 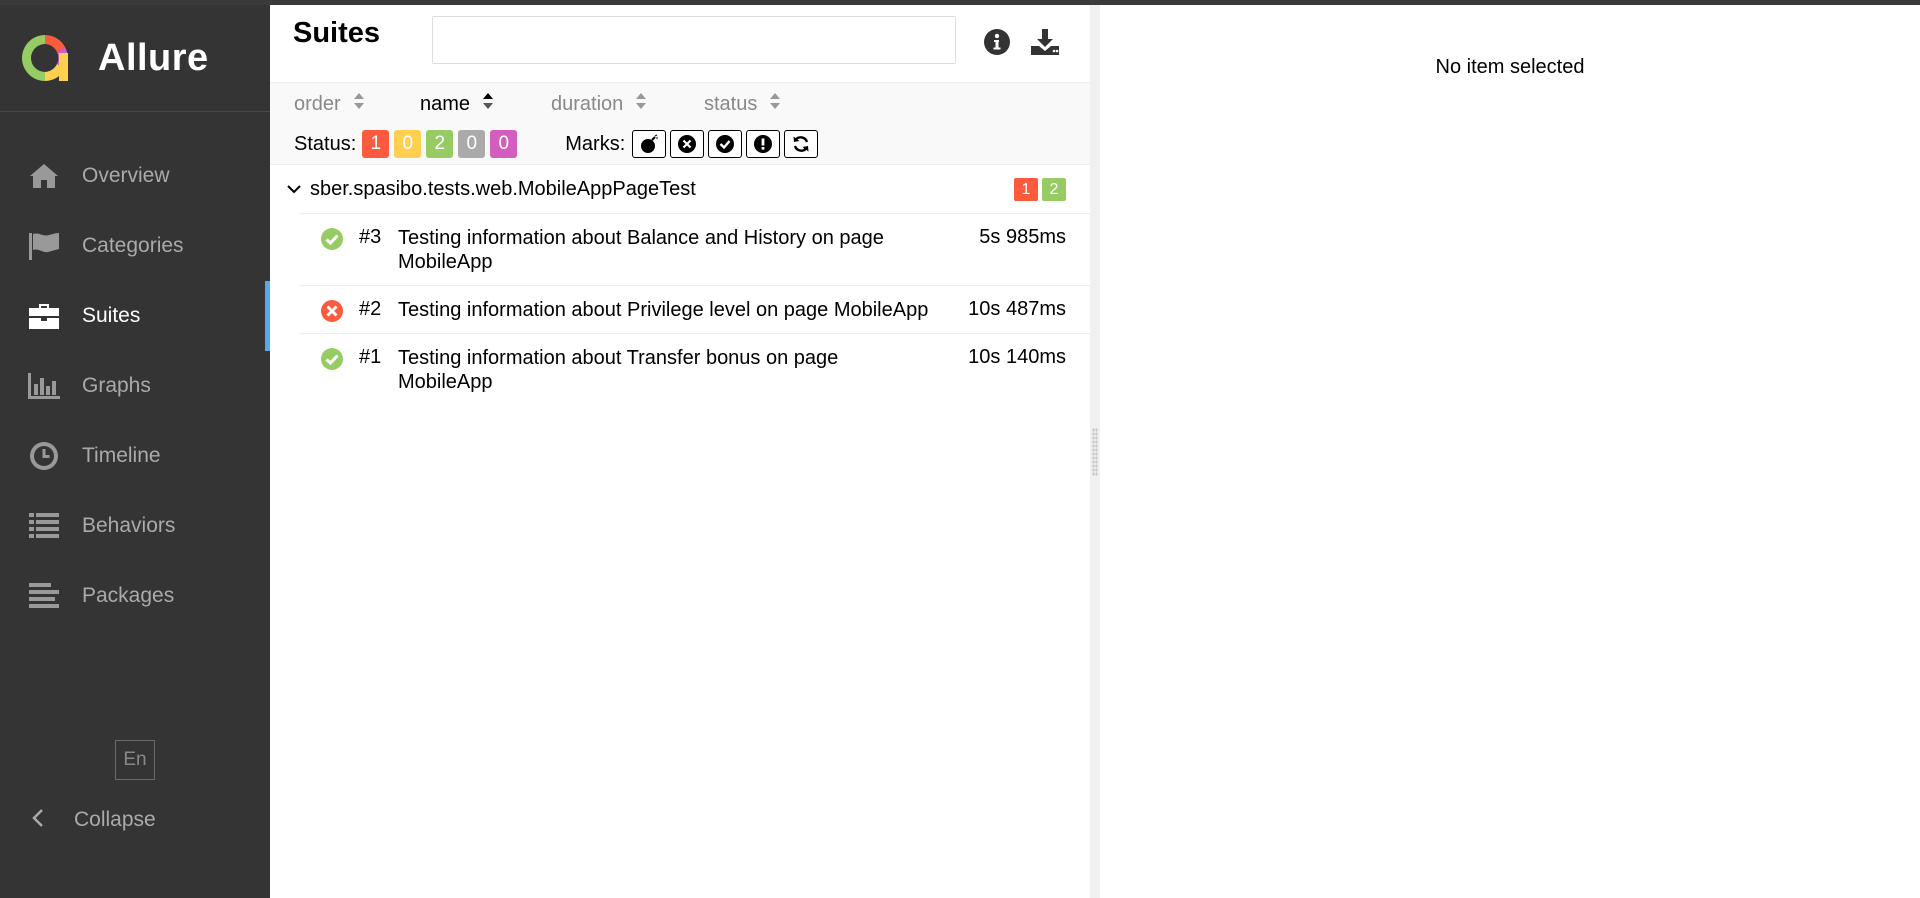 What do you see at coordinates (408, 144) in the screenshot?
I see `status-broken-toggle: 0` at bounding box center [408, 144].